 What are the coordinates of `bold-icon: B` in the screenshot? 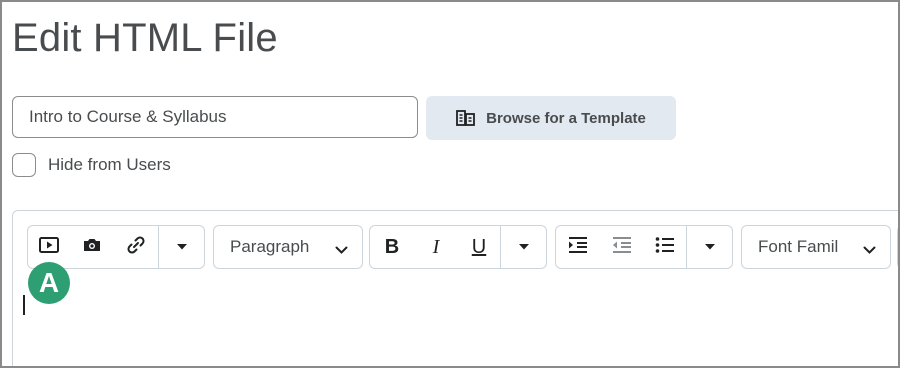 It's located at (392, 246).